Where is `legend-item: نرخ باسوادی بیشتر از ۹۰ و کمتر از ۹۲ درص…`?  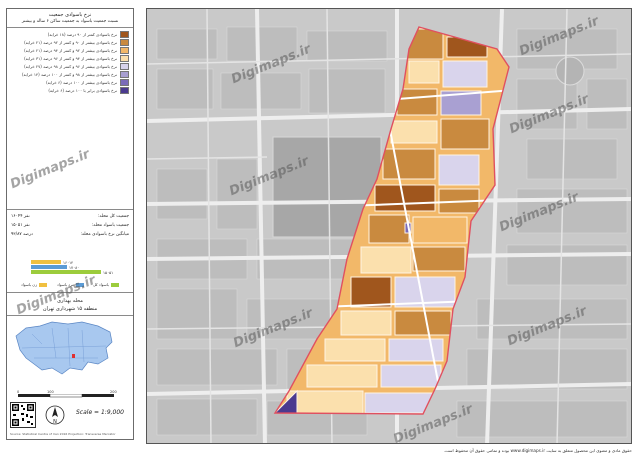
legend-item: نرخ باسوادی بیشتر از ۹۰ و کمتر از ۹۲ درص… is located at coordinates (70, 42).